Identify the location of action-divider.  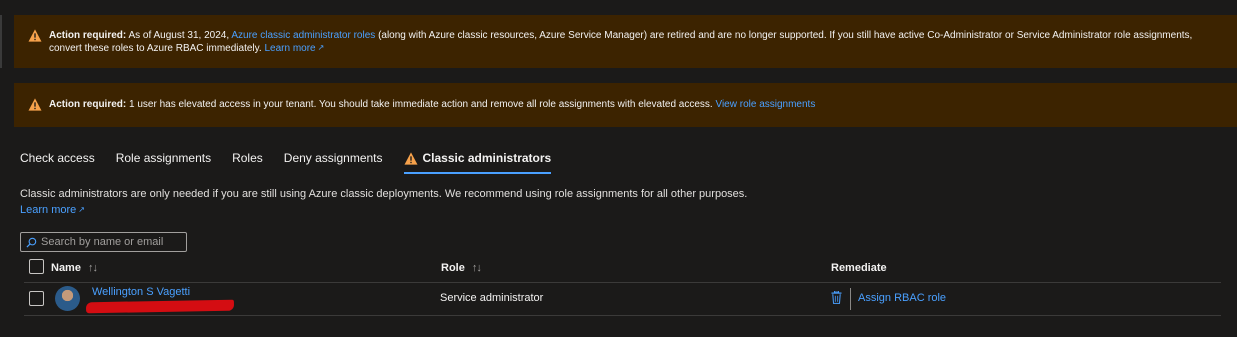
(850, 299).